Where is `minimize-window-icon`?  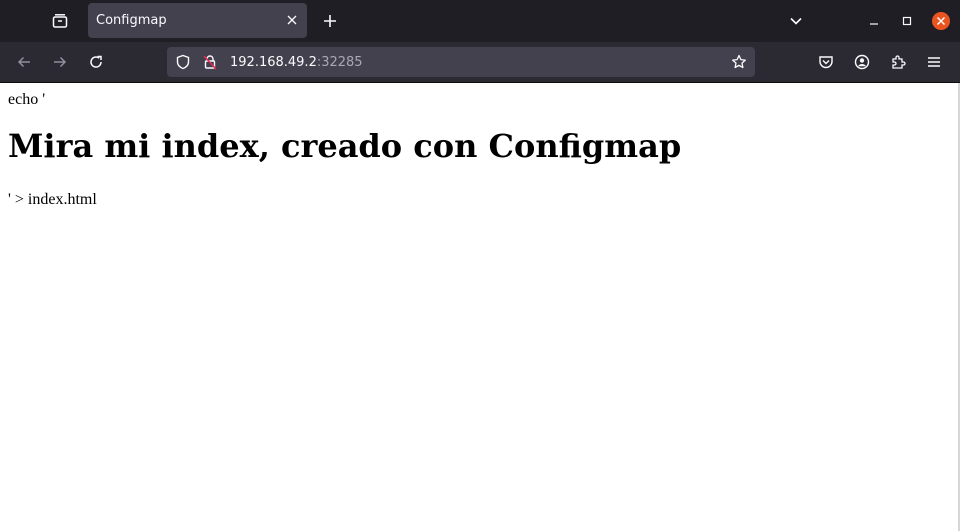 minimize-window-icon is located at coordinates (874, 21).